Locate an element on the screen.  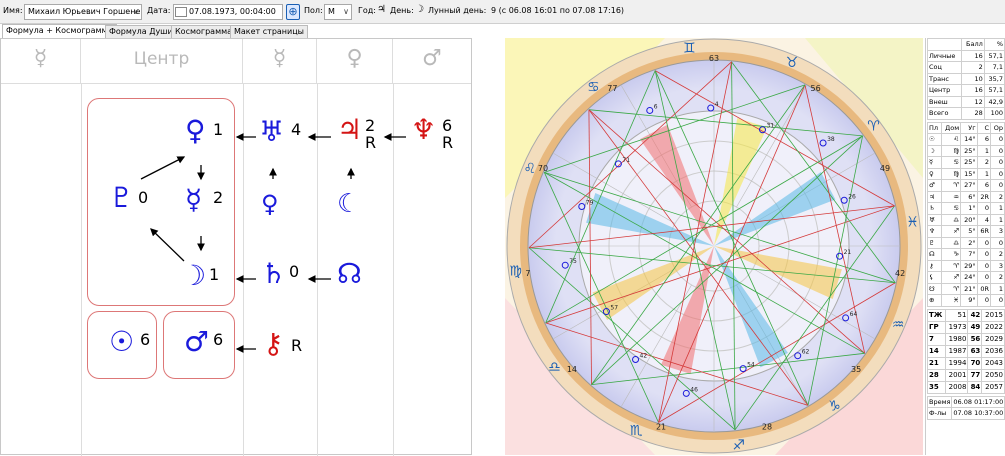
degree-label: 21 is located at coordinates (661, 426).